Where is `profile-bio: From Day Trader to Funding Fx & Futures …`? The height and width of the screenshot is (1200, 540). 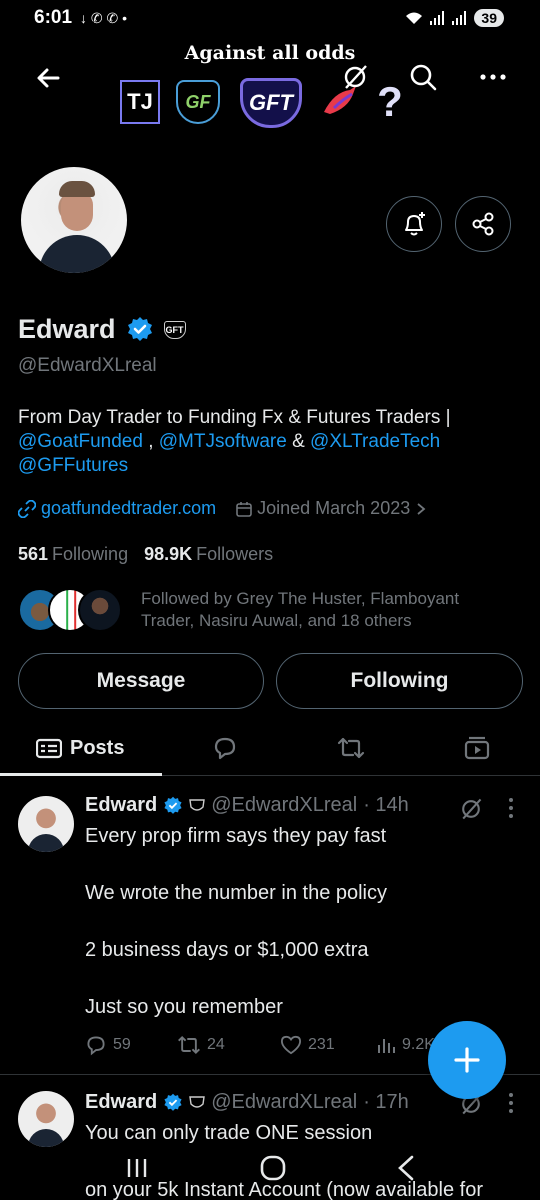 profile-bio: From Day Trader to Funding Fx & Futures … is located at coordinates (268, 442).